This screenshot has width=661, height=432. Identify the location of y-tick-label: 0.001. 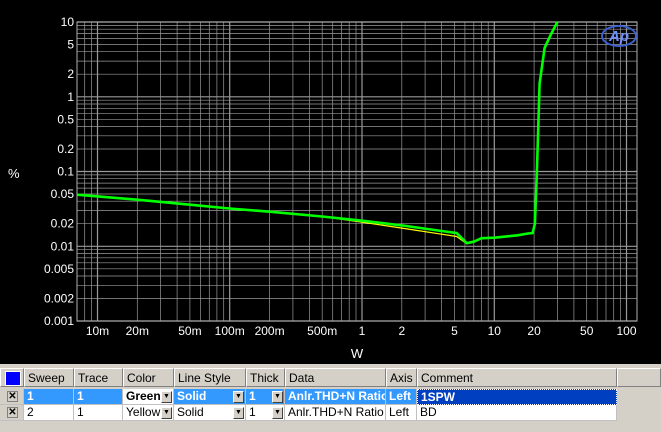
(59, 321).